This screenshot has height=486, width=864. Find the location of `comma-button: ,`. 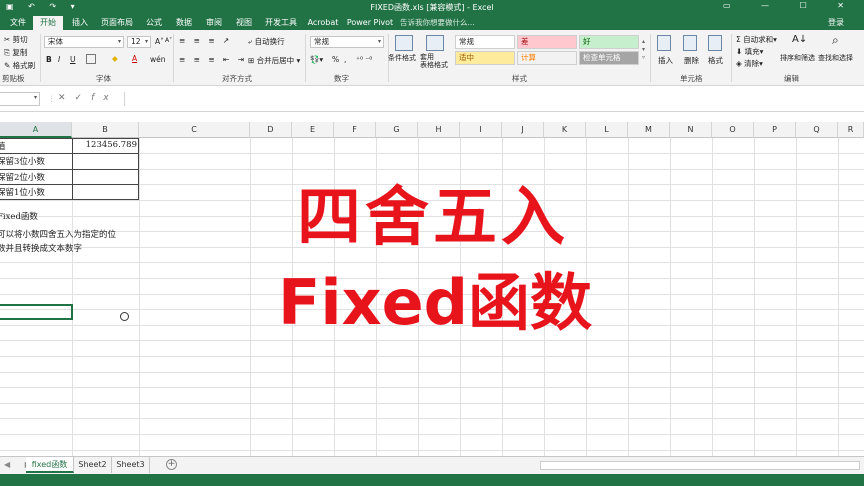

comma-button: , is located at coordinates (345, 59).